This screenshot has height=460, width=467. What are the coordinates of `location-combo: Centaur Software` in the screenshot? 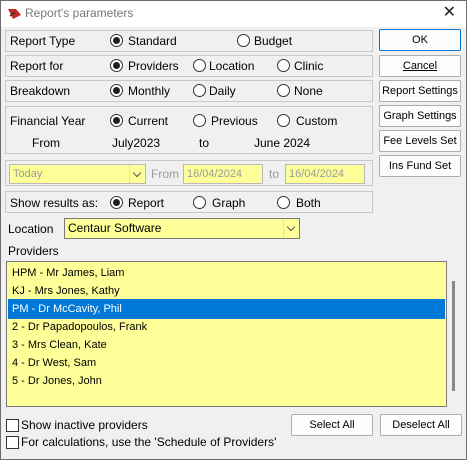 It's located at (182, 228).